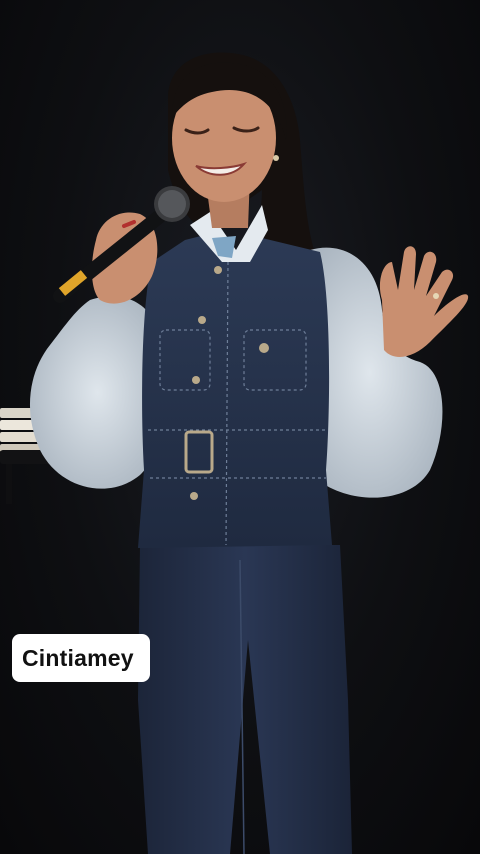 The height and width of the screenshot is (854, 480). Describe the element at coordinates (235, 391) in the screenshot. I see `denim-vest` at that location.